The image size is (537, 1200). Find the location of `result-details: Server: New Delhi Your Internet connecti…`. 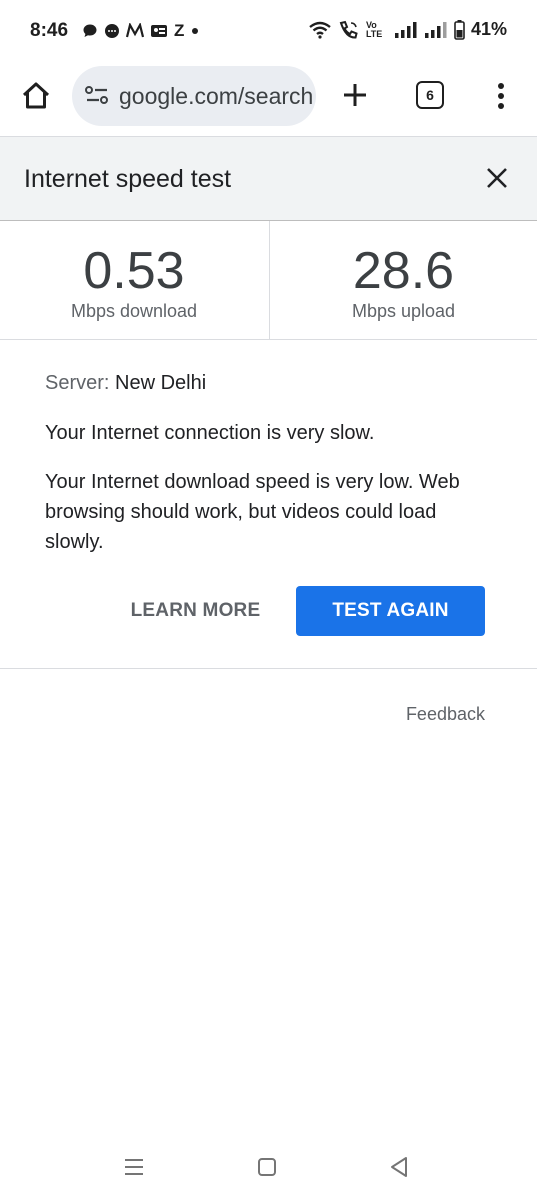

result-details: Server: New Delhi Your Internet connecti… is located at coordinates (270, 464).